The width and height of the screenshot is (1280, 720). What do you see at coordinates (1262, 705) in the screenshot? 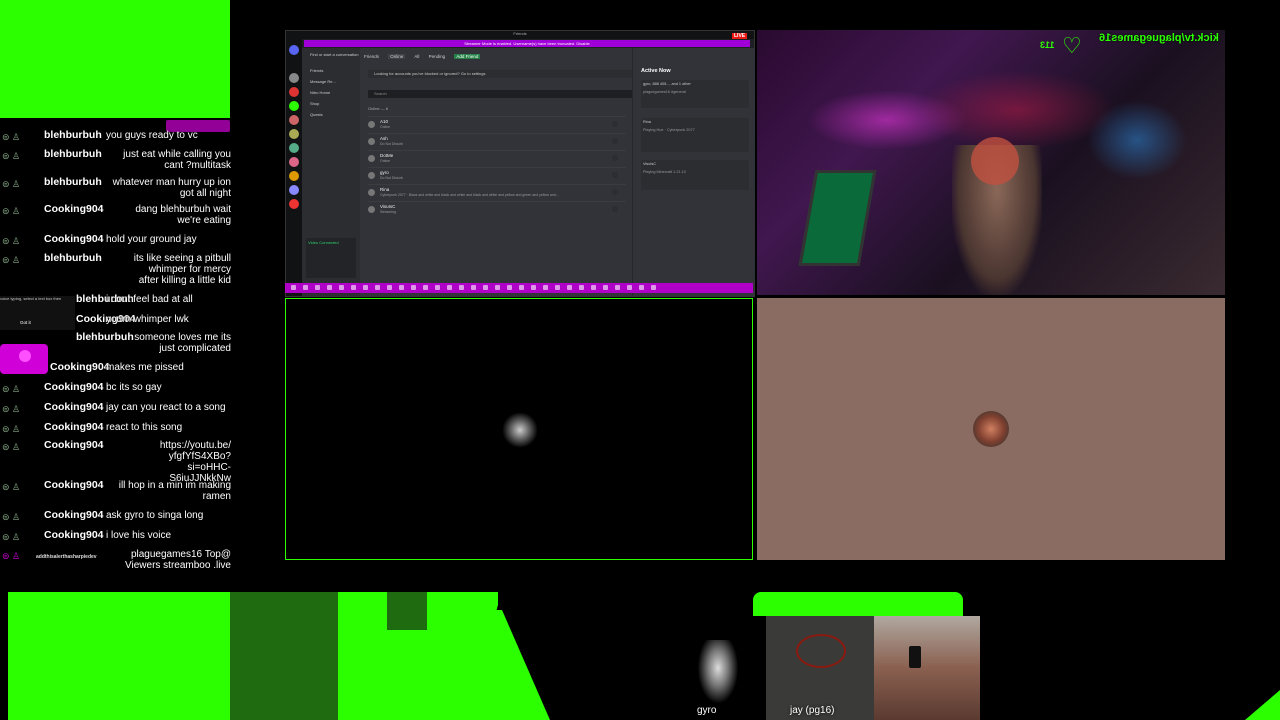
I see `green-screen-corner` at bounding box center [1262, 705].